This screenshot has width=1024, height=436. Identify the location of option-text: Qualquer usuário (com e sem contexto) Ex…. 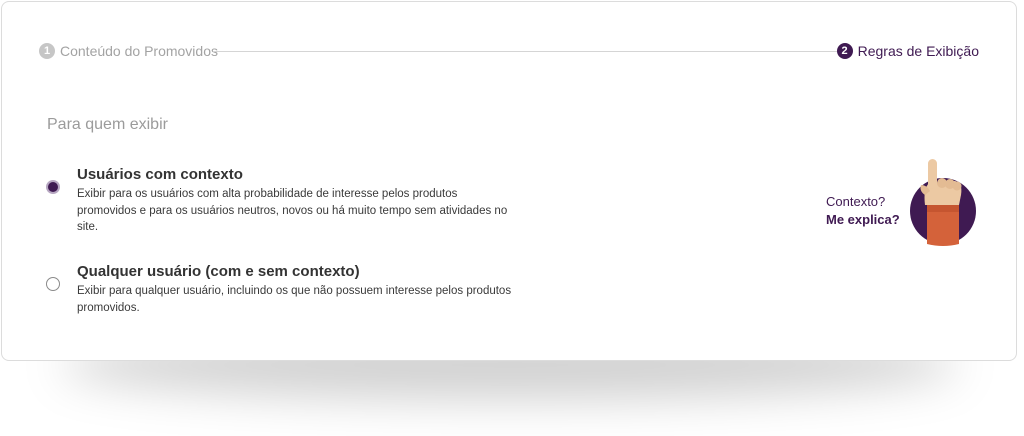
(297, 289).